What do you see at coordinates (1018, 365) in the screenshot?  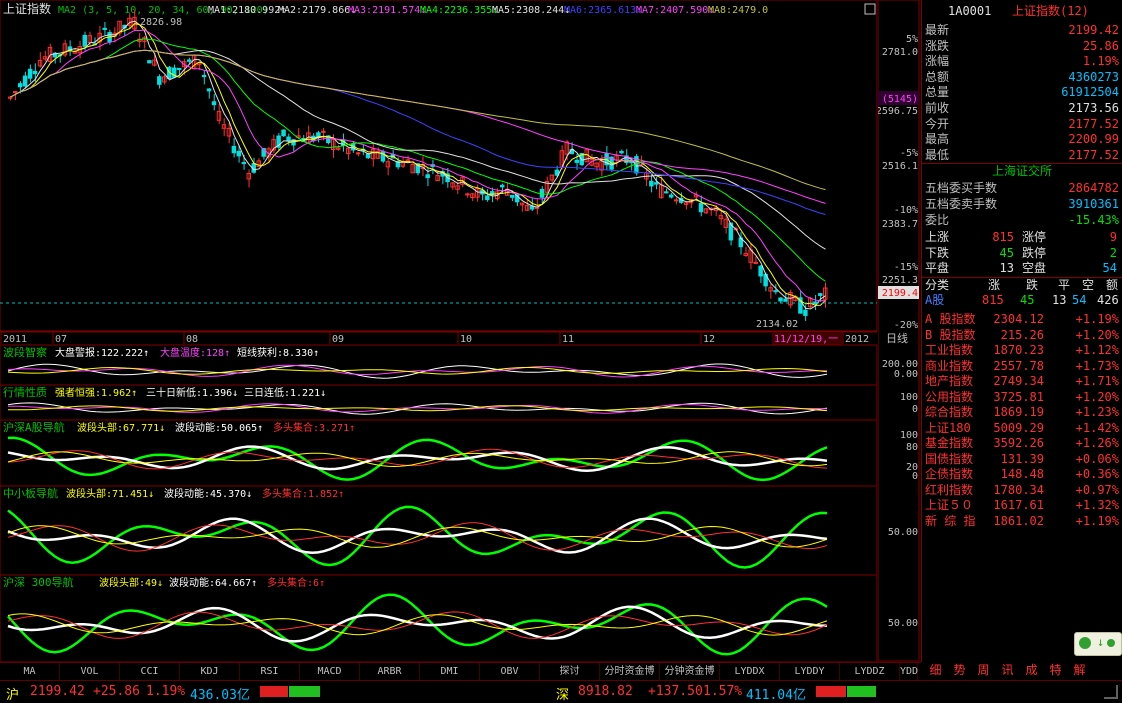 I see `index-price: 2557.78` at bounding box center [1018, 365].